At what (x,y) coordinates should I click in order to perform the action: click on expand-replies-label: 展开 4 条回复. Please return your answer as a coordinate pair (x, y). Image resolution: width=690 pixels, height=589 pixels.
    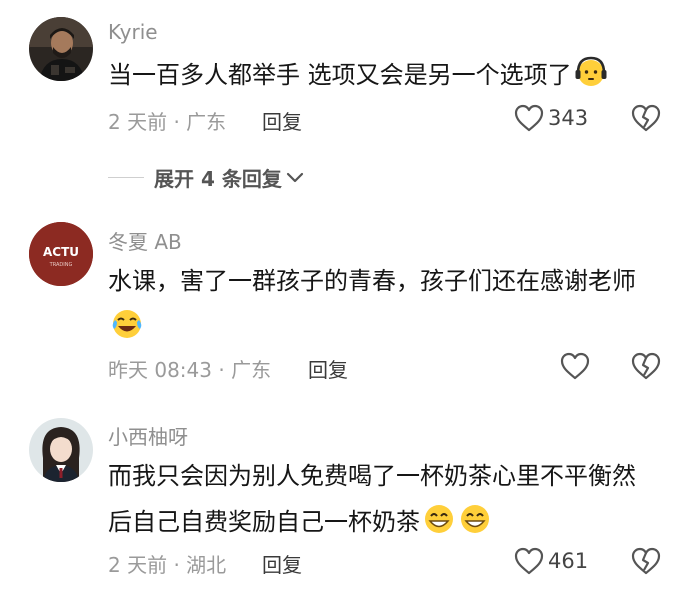
    Looking at the image, I should click on (218, 179).